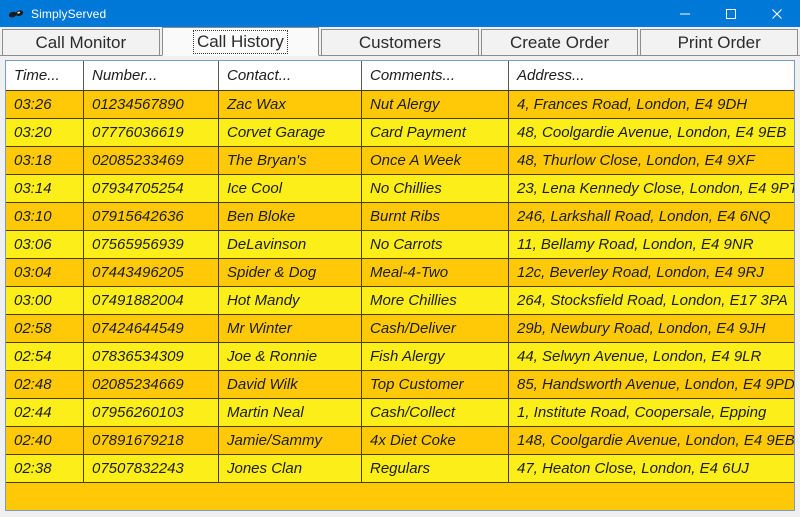 The image size is (800, 517). What do you see at coordinates (651, 384) in the screenshot?
I see `cell-address: 85, Handsworth Avenue, London, E4 9PD` at bounding box center [651, 384].